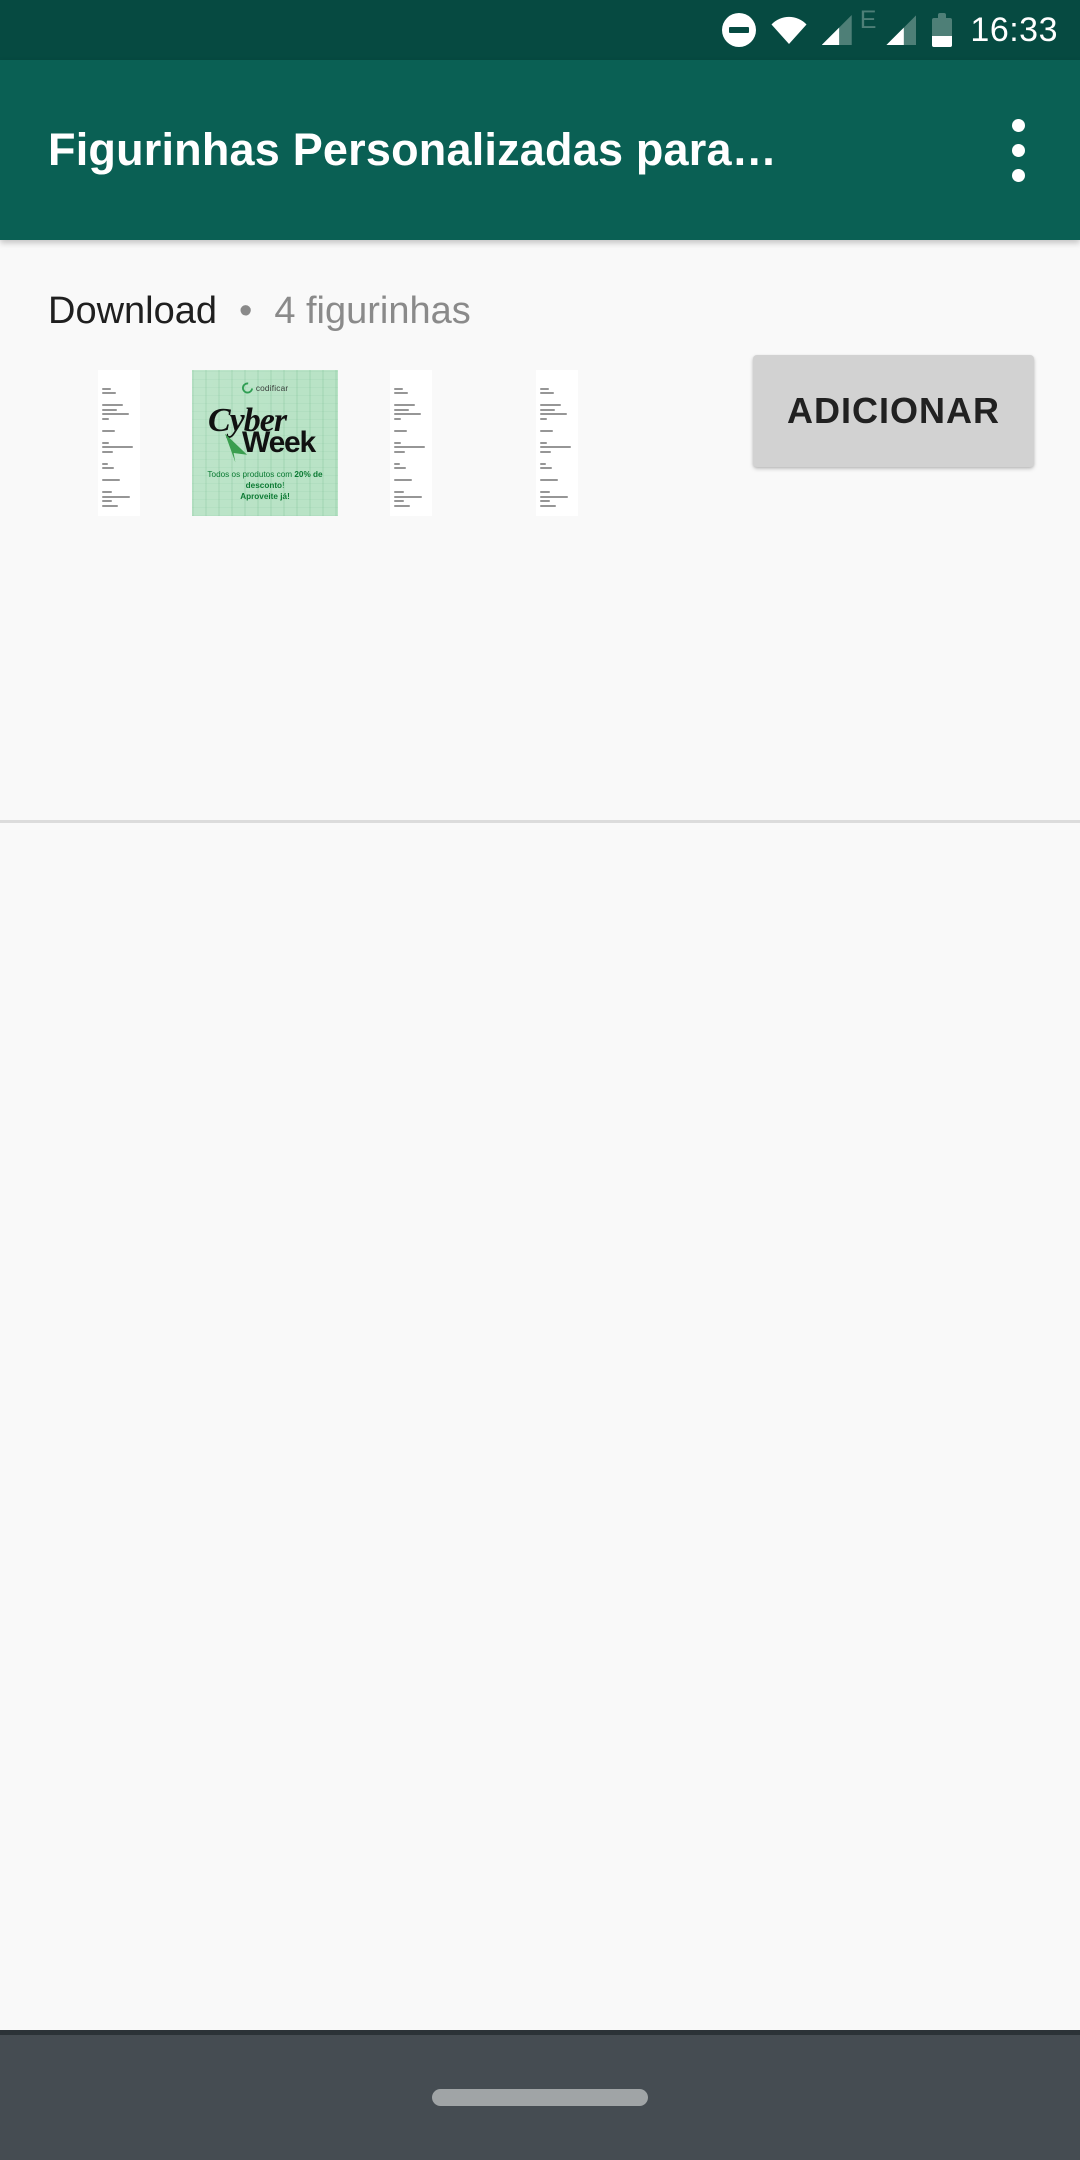 This screenshot has width=1080, height=2160. What do you see at coordinates (265, 496) in the screenshot?
I see `promo-line2: Aproveite já!` at bounding box center [265, 496].